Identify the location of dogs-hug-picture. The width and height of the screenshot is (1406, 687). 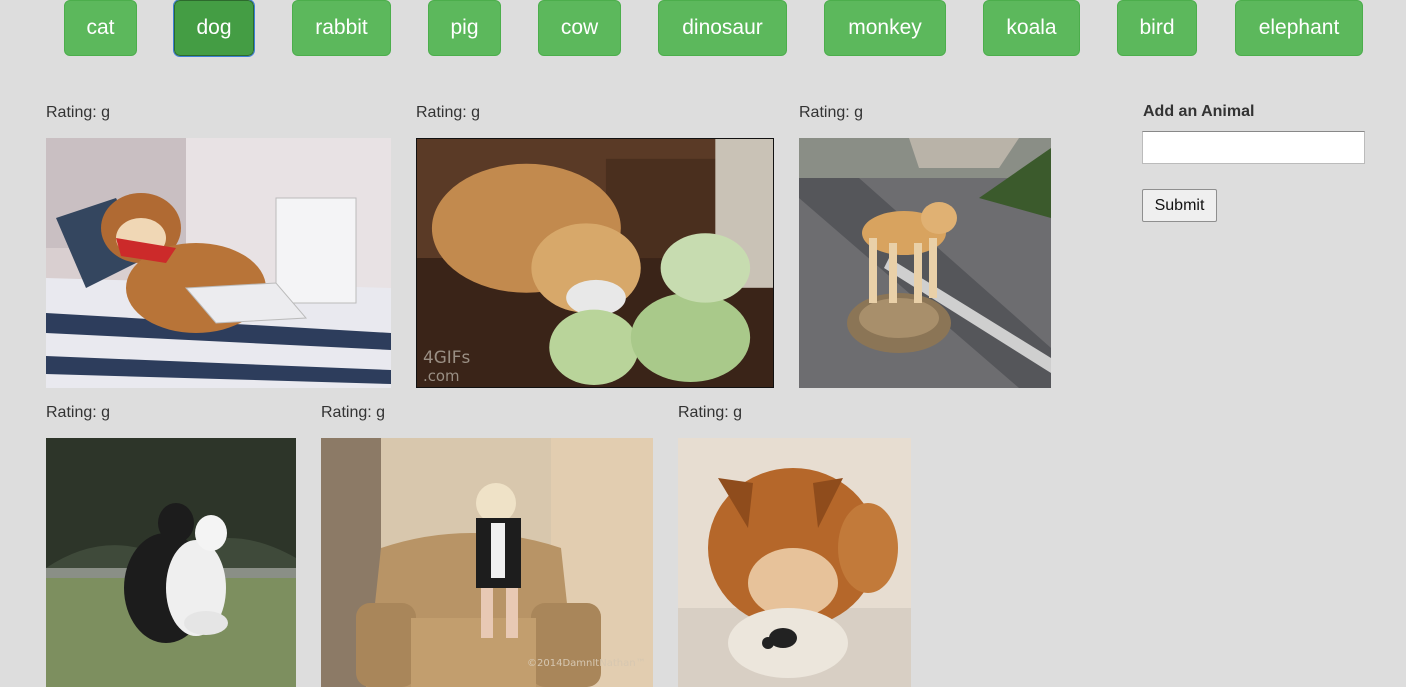
(171, 562).